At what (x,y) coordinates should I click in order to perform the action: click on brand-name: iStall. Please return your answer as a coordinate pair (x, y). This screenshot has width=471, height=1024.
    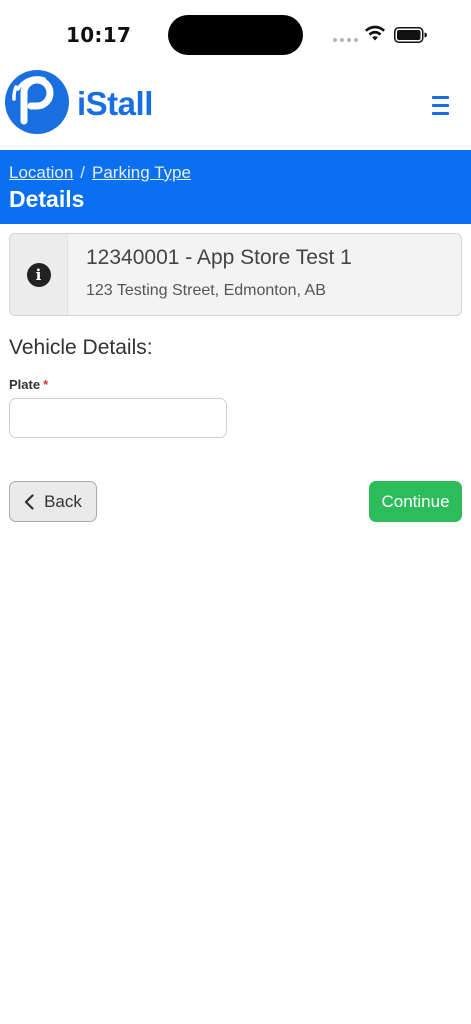
    Looking at the image, I should click on (115, 103).